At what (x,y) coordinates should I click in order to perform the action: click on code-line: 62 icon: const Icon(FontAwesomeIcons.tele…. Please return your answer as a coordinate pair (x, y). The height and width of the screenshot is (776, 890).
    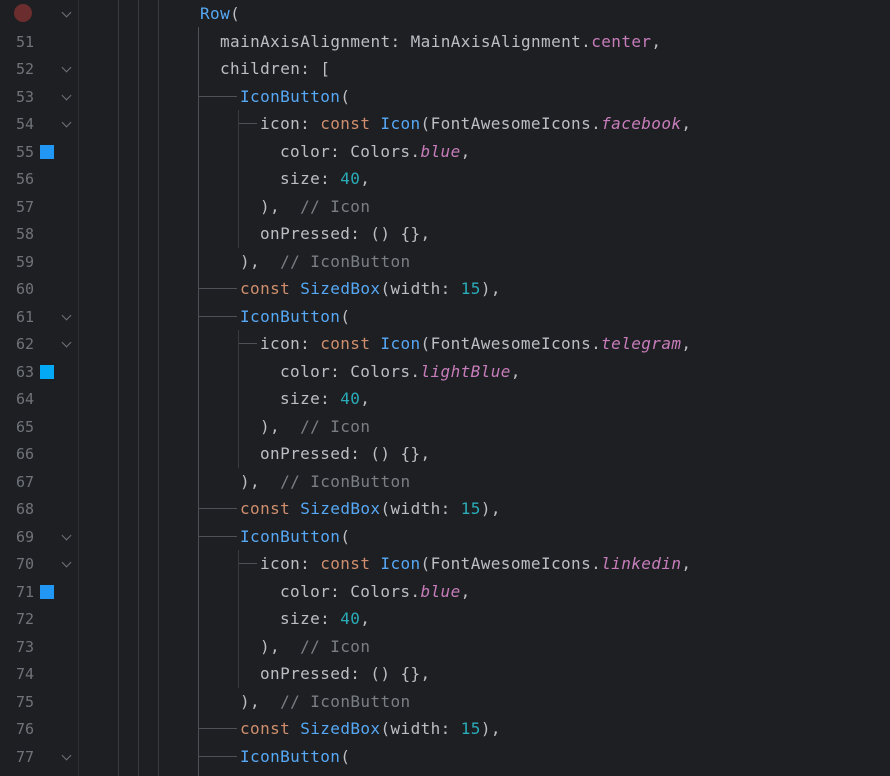
    Looking at the image, I should click on (445, 344).